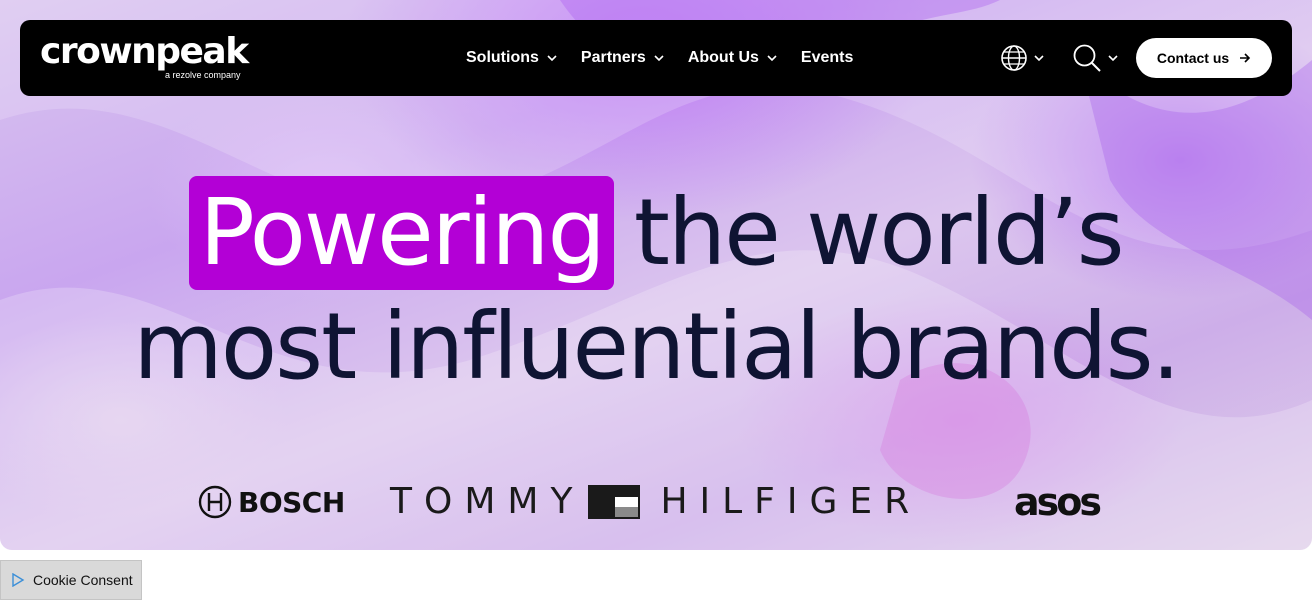 The image size is (1312, 600). Describe the element at coordinates (1014, 58) in the screenshot. I see `globe-icon` at that location.